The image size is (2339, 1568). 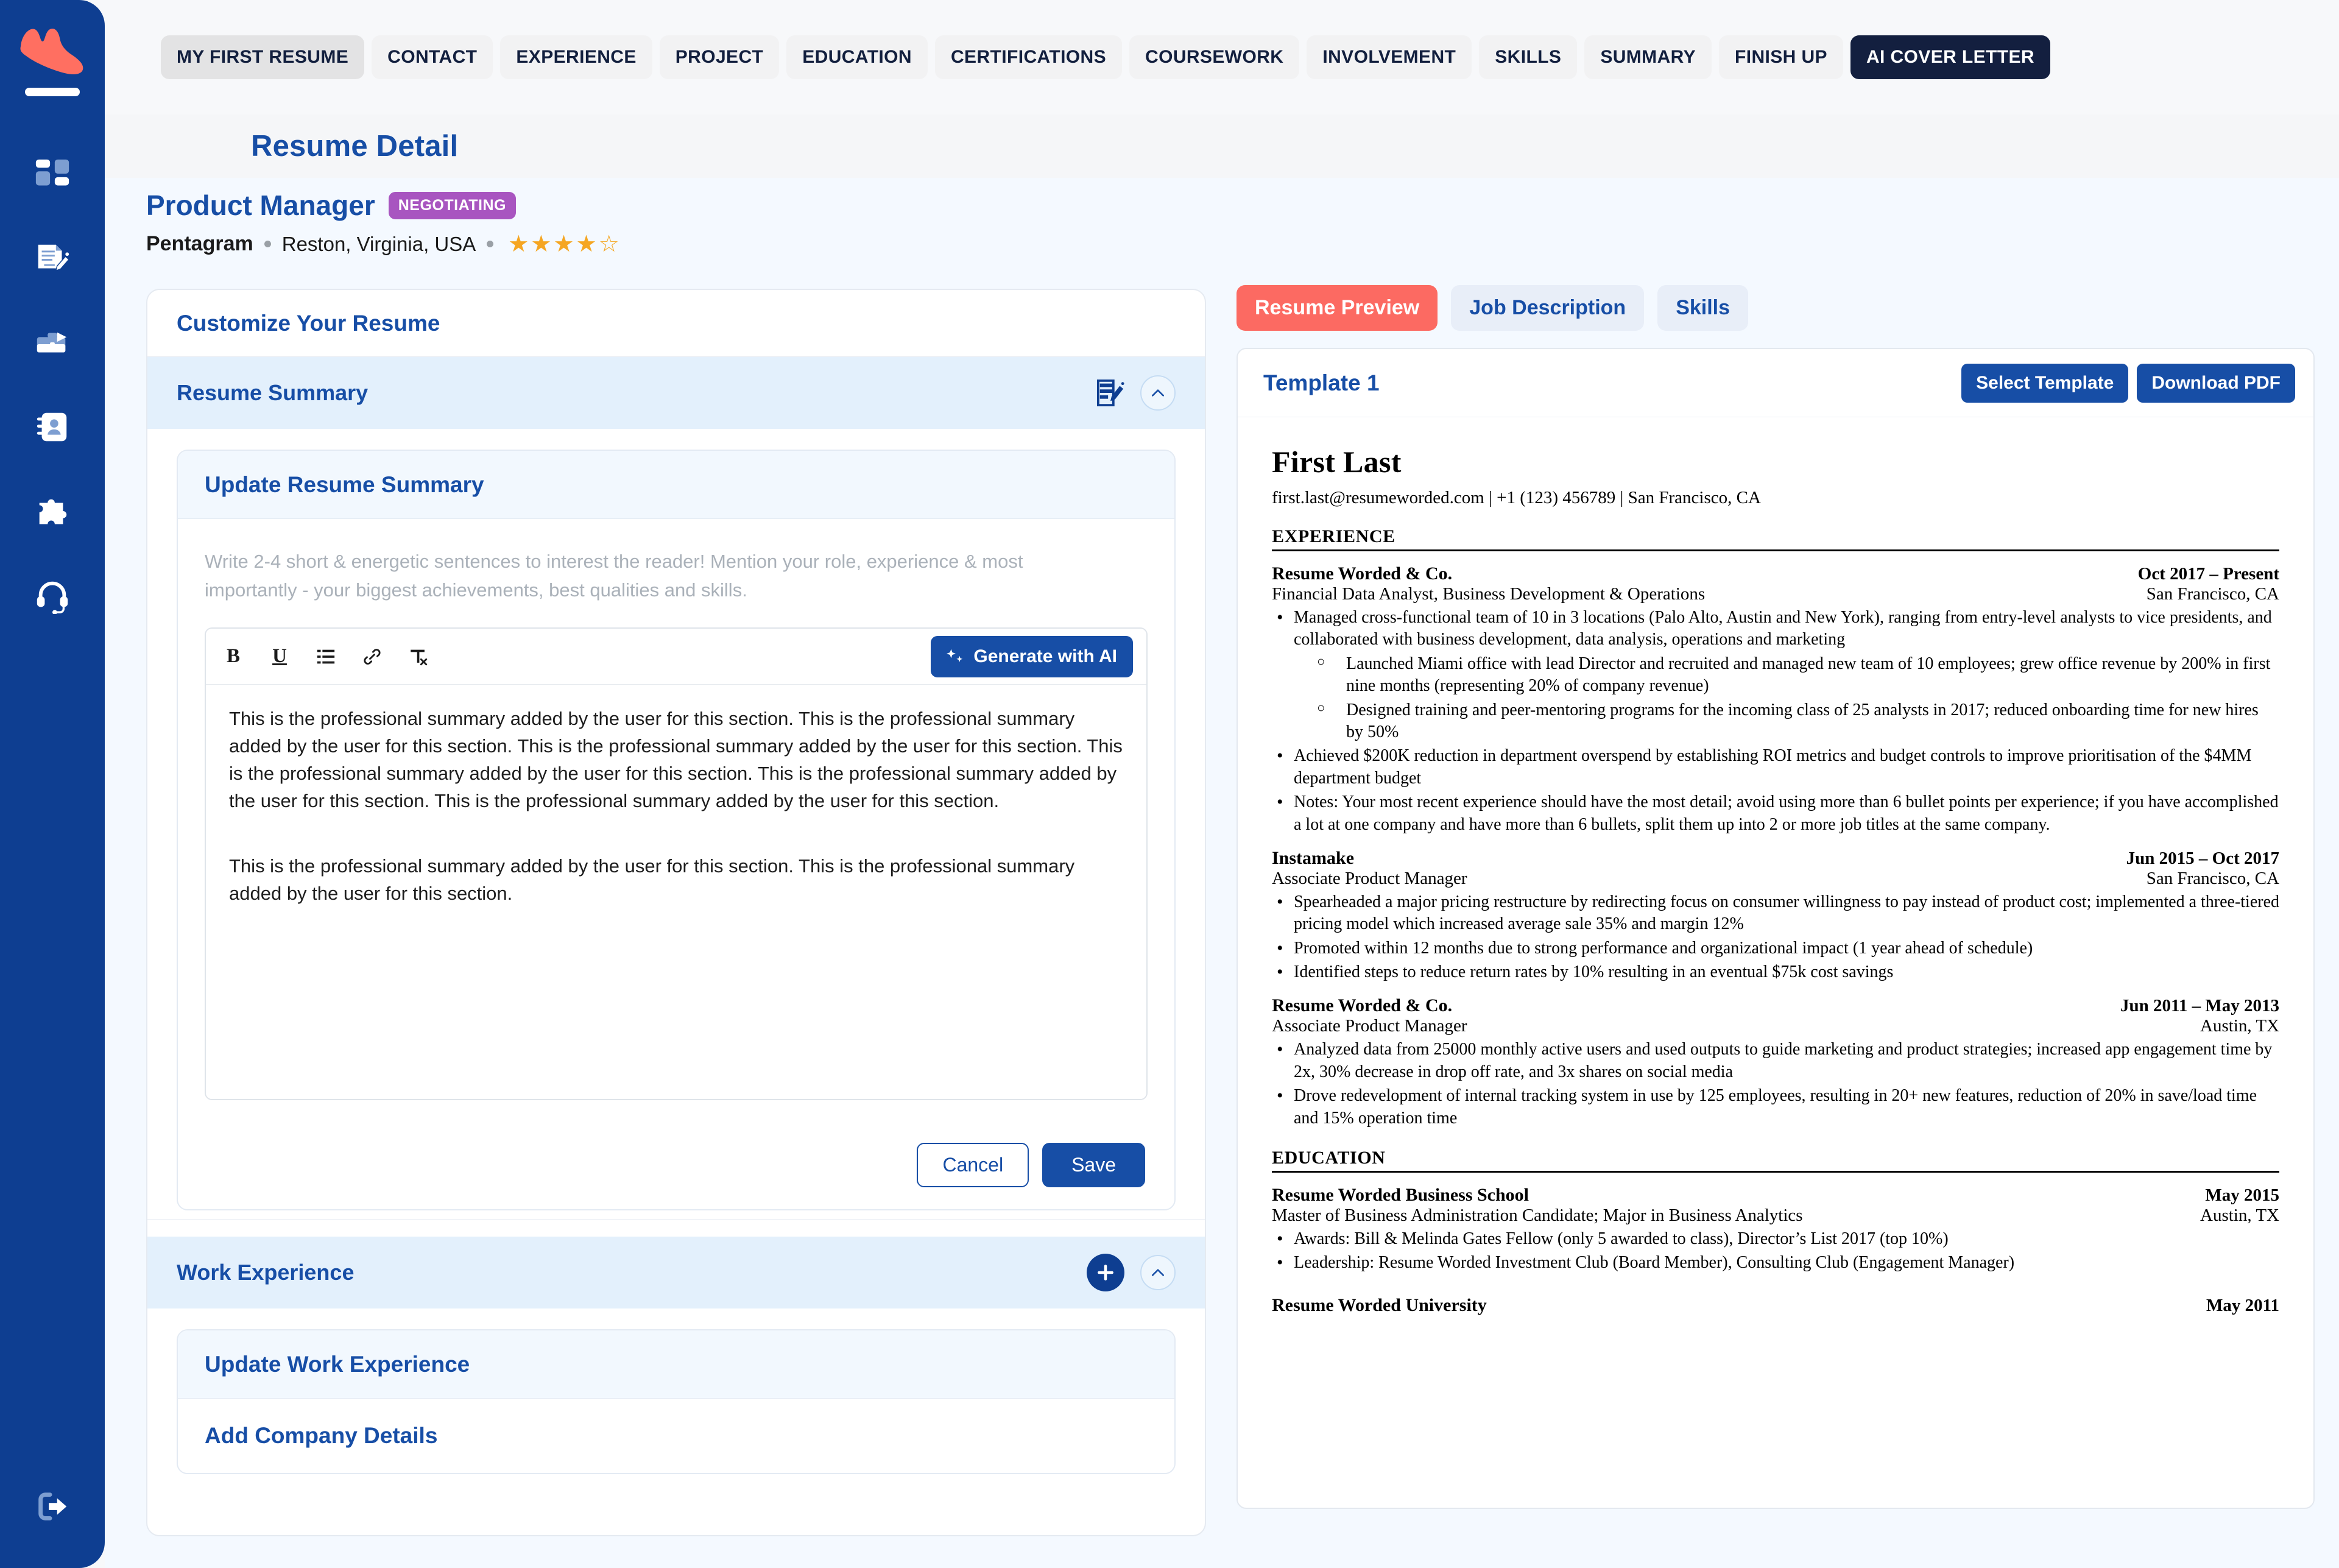 What do you see at coordinates (326, 657) in the screenshot?
I see `bullet-list-button` at bounding box center [326, 657].